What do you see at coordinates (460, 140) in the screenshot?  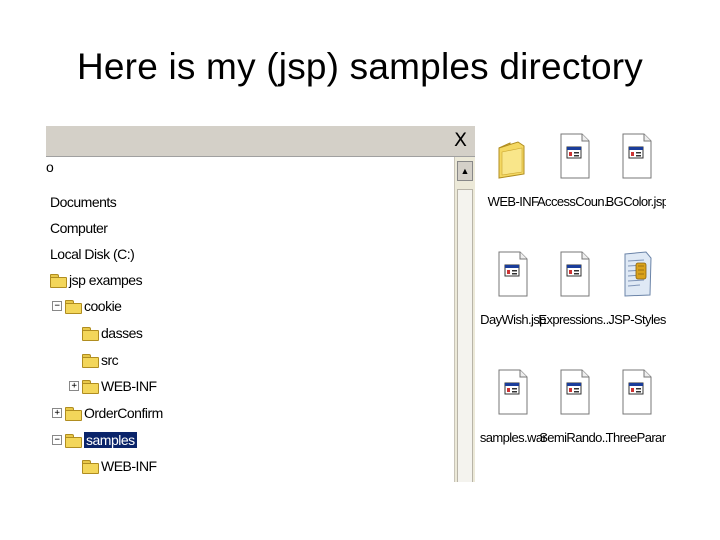 I see `close-icon: X` at bounding box center [460, 140].